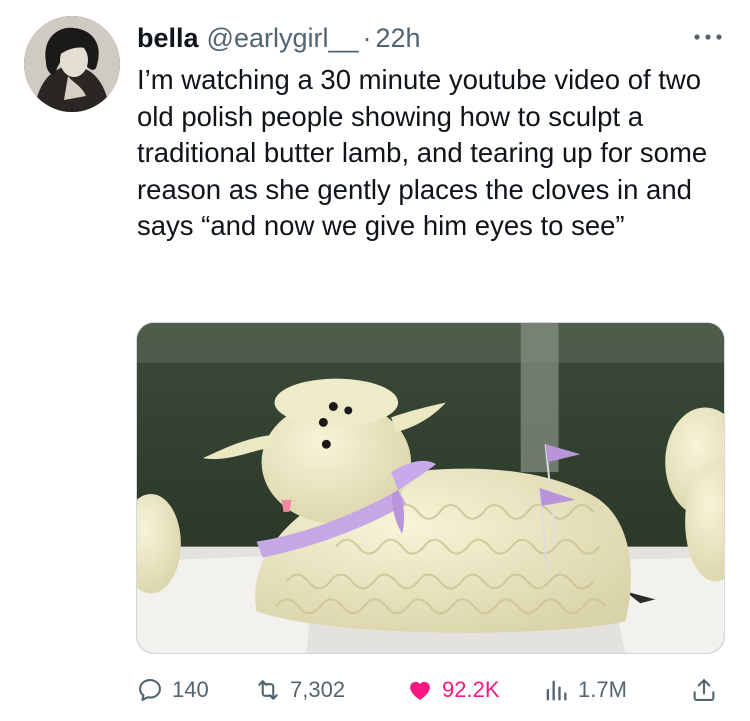 The height and width of the screenshot is (721, 750). I want to click on share-icon, so click(704, 690).